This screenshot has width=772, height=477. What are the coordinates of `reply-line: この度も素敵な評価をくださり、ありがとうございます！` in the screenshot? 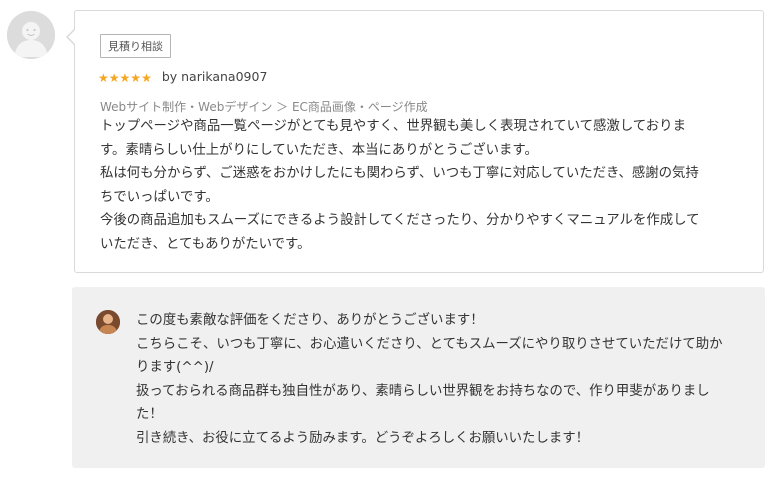 It's located at (310, 320).